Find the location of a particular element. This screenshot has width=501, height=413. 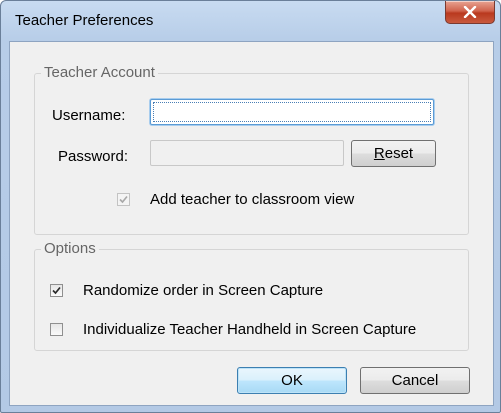

cancel-button: Cancel is located at coordinates (415, 380).